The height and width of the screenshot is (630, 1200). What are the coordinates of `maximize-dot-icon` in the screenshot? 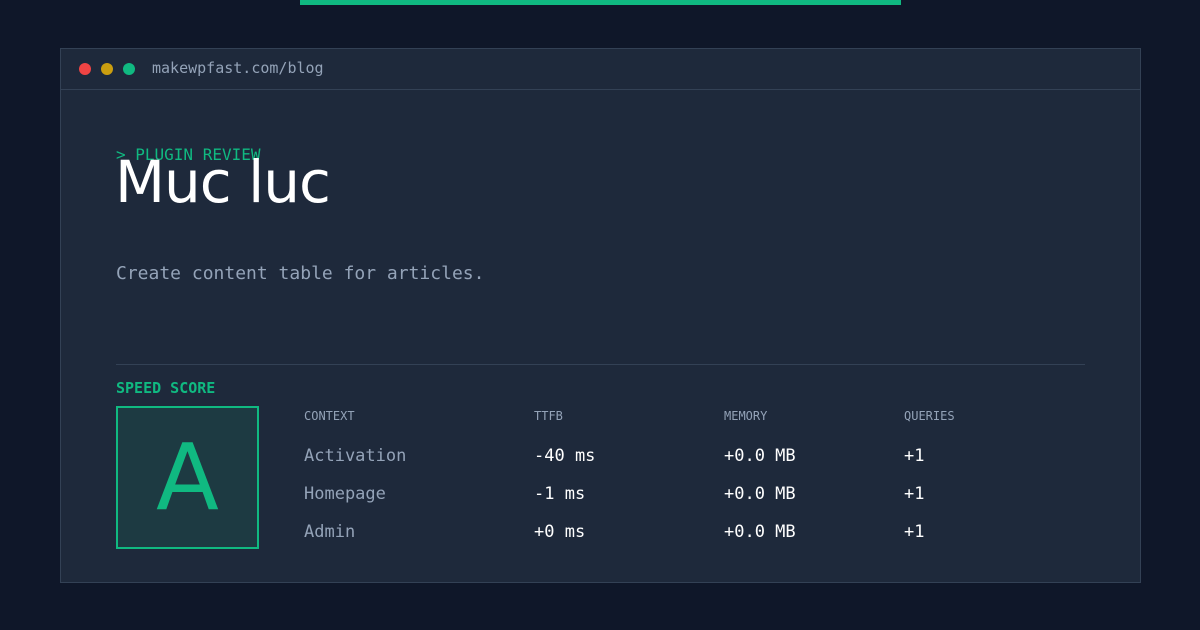 It's located at (129, 69).